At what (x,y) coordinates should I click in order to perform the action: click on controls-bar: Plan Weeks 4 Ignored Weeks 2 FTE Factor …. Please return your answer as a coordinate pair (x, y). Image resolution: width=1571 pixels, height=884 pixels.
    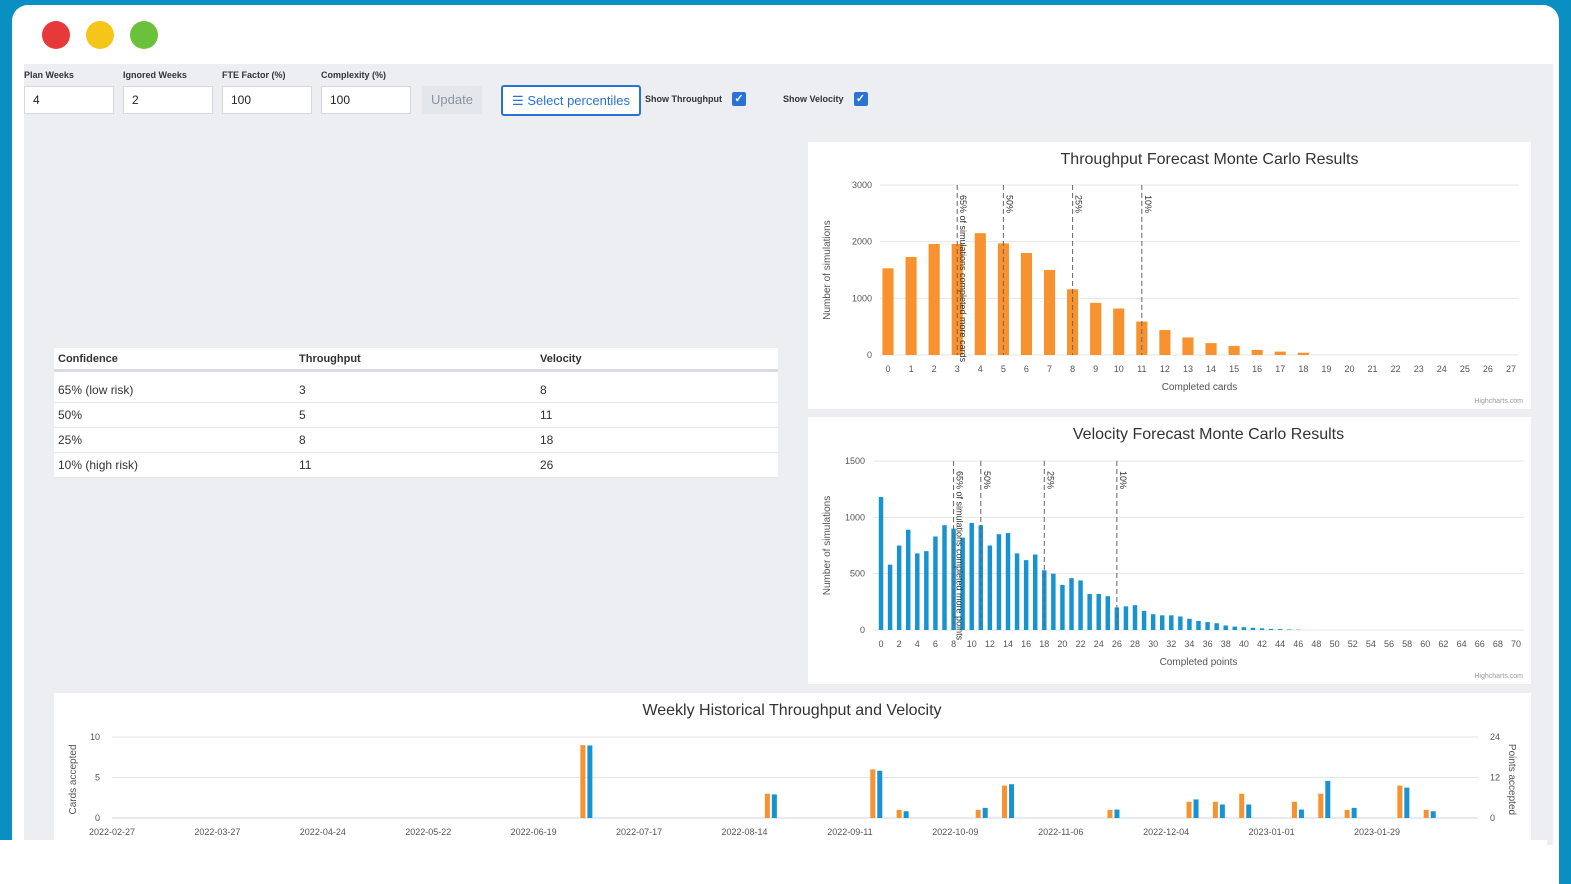
    Looking at the image, I should click on (788, 94).